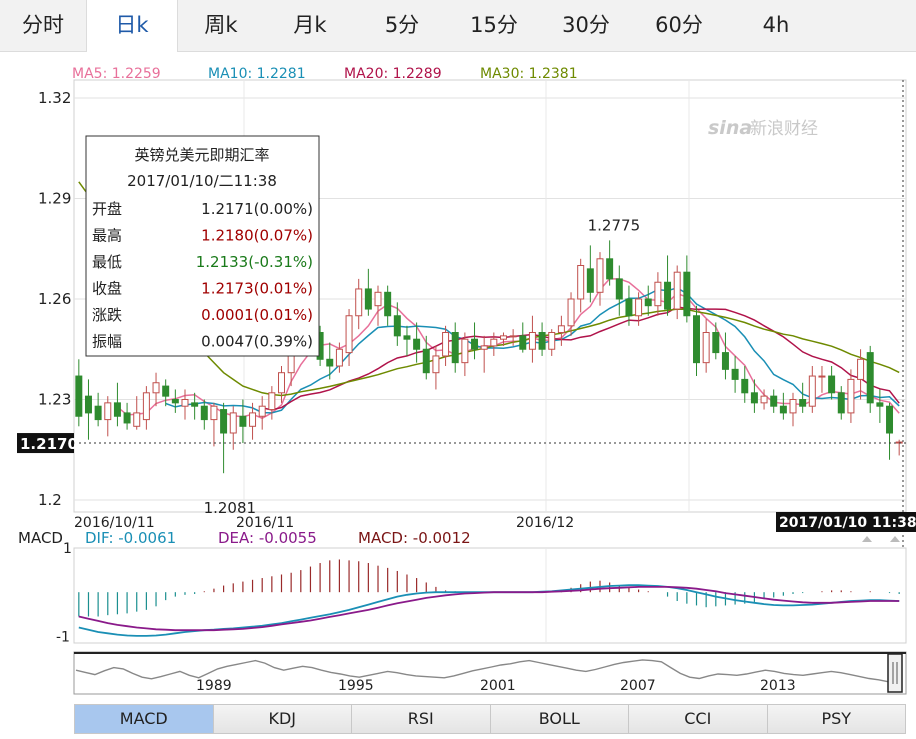  Describe the element at coordinates (698, 719) in the screenshot. I see `indicator-button-cci: CCI` at that location.